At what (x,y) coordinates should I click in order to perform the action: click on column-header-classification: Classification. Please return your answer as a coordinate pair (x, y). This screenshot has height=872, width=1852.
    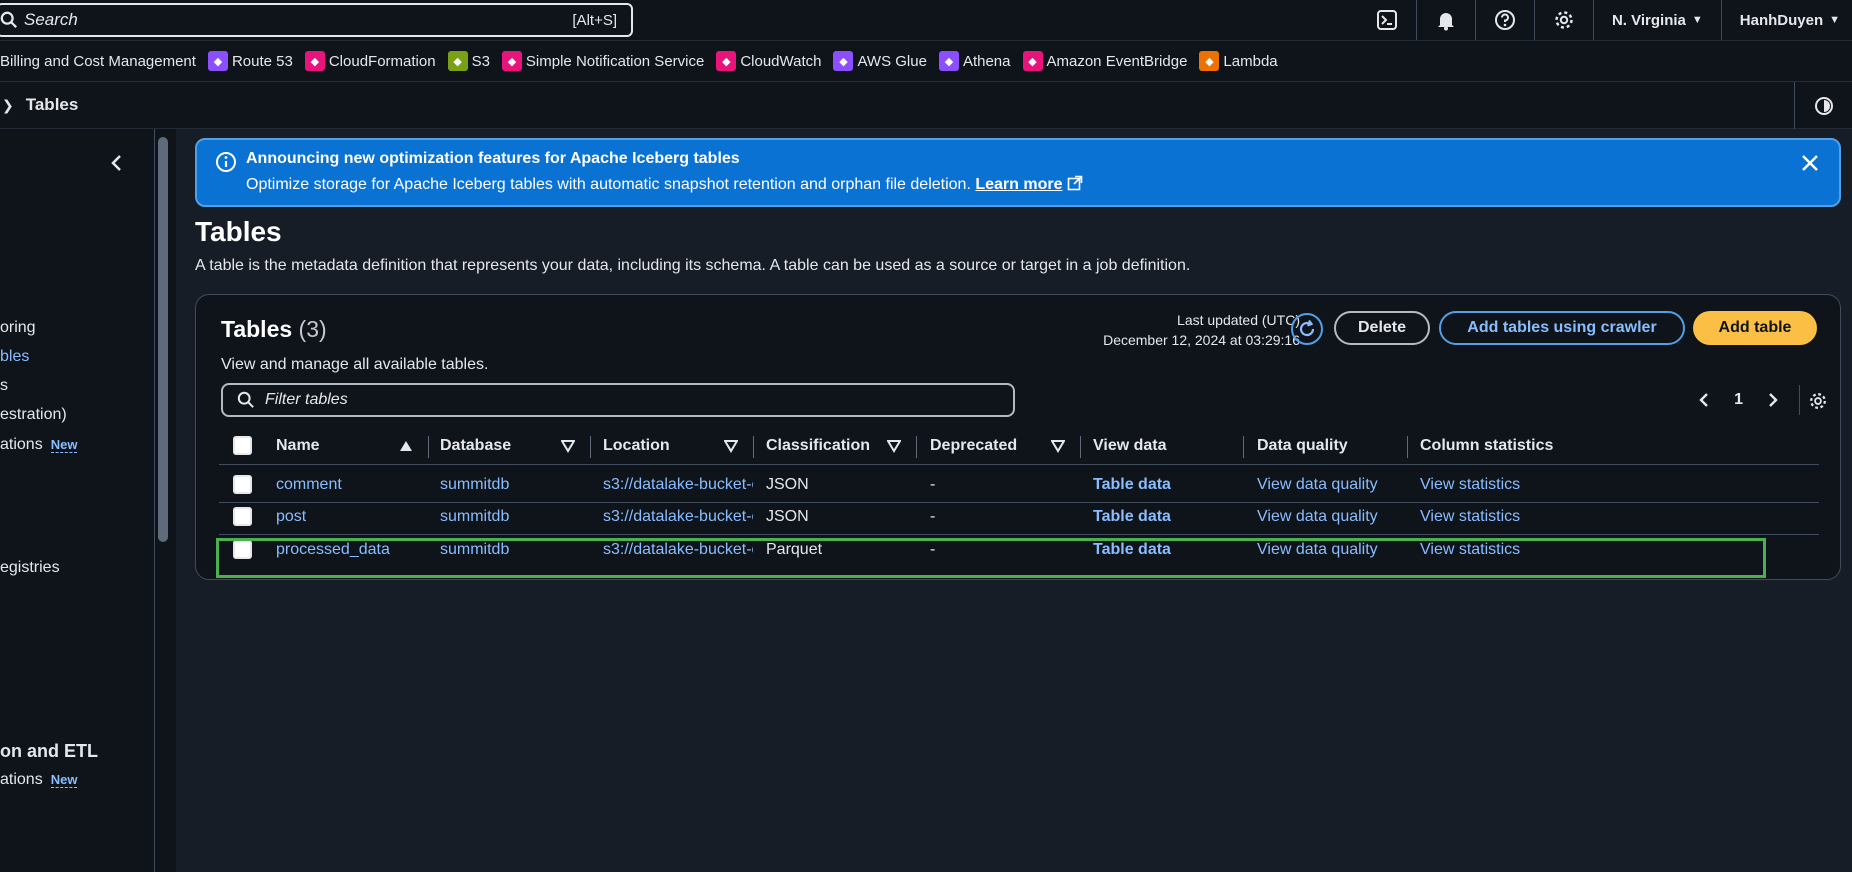
    Looking at the image, I should click on (818, 446).